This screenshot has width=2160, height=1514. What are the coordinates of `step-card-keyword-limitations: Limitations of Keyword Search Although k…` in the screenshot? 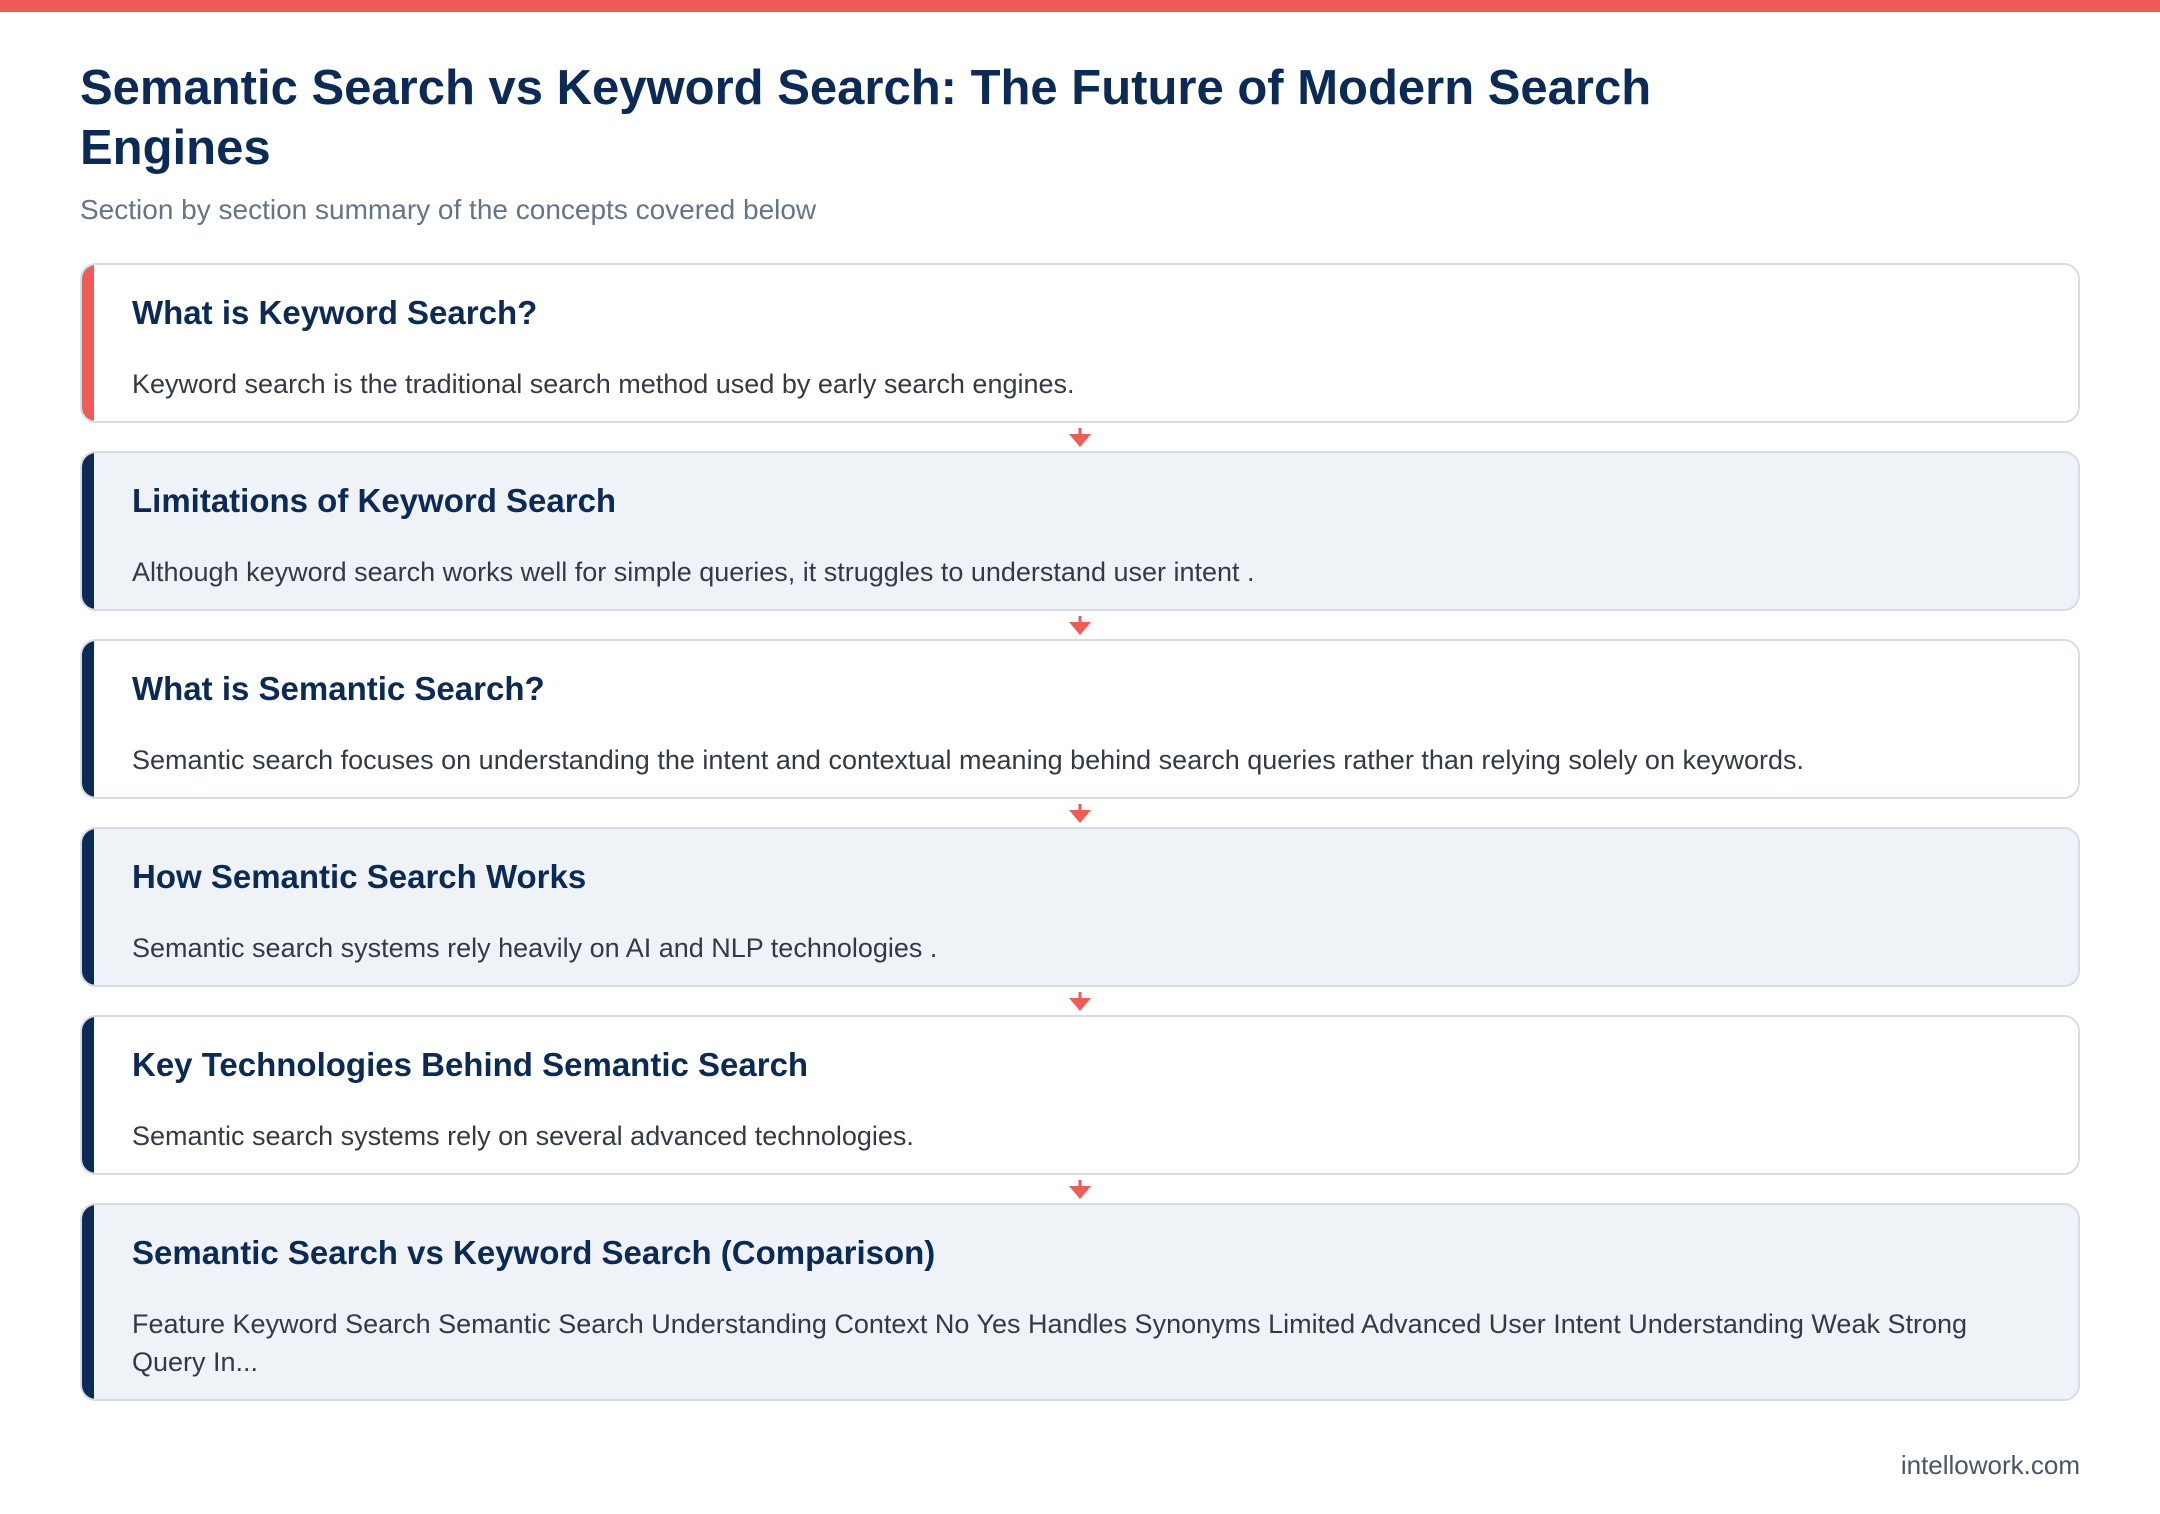 It's located at (1080, 531).